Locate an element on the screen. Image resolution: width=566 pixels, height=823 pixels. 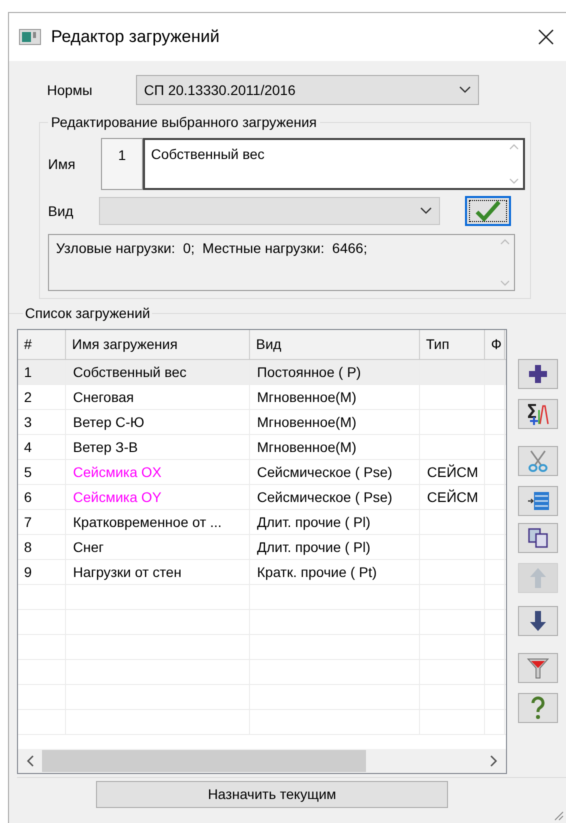
table-row: 3 Ветер С-Ю Мгновенное(M) is located at coordinates (262, 422).